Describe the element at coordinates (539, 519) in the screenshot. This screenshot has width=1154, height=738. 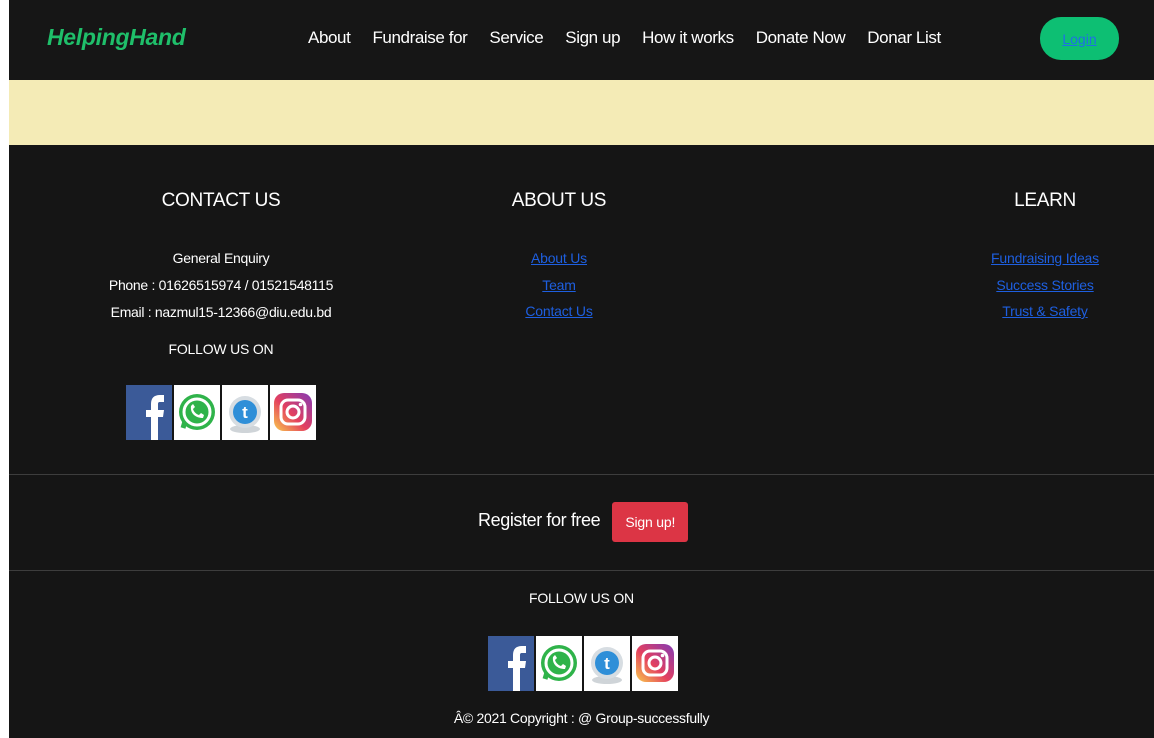
I see `register-text: Register for free` at that location.